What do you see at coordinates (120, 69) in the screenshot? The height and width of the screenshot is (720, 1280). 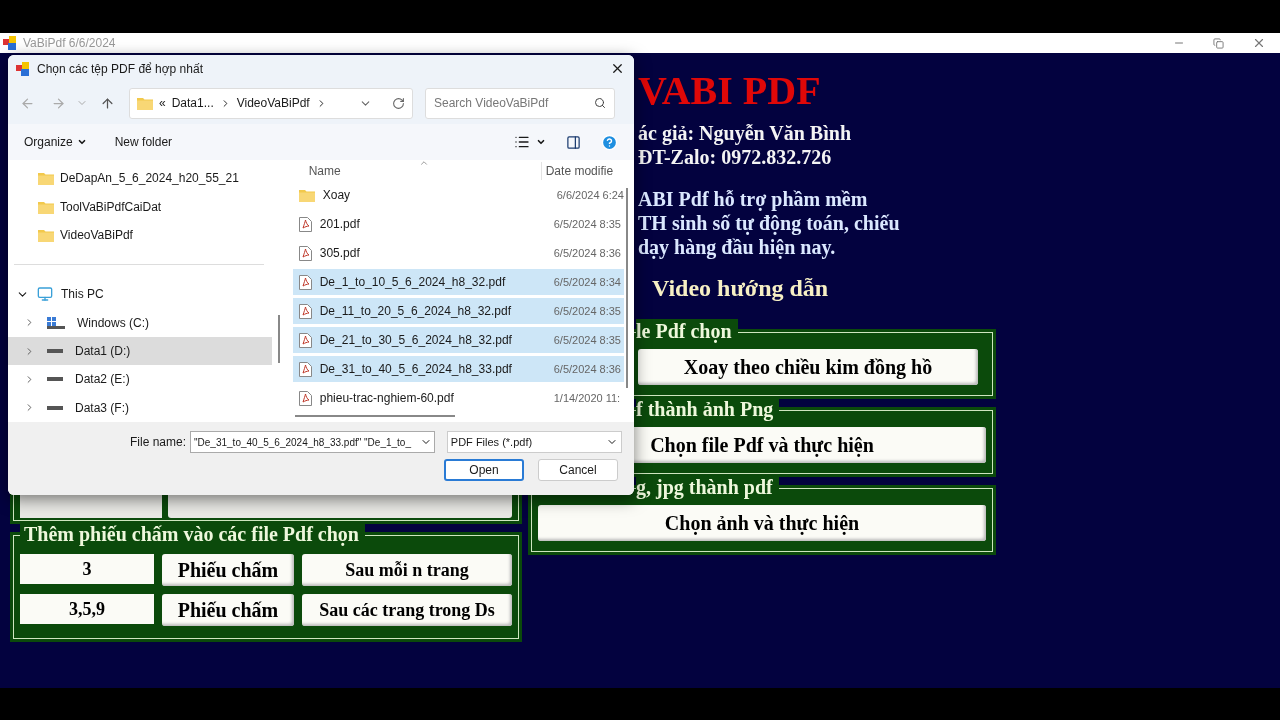 I see `dialog-title: Chọn các tệp PDF để hợp nhất` at bounding box center [120, 69].